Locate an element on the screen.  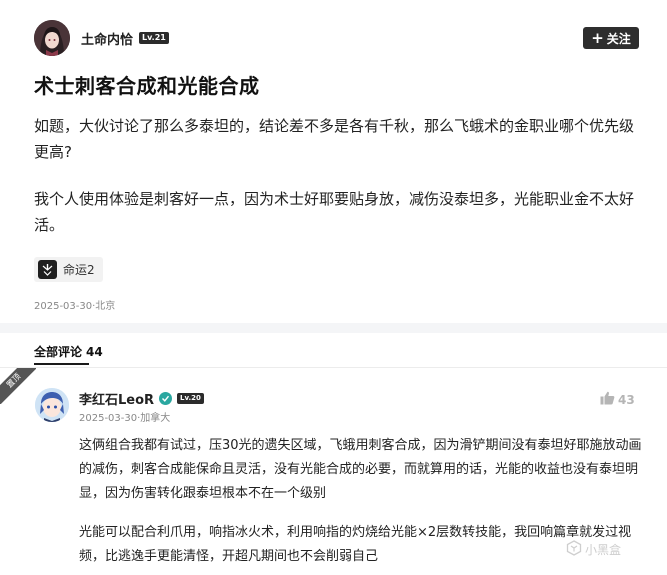
like-button: 43 is located at coordinates (617, 399).